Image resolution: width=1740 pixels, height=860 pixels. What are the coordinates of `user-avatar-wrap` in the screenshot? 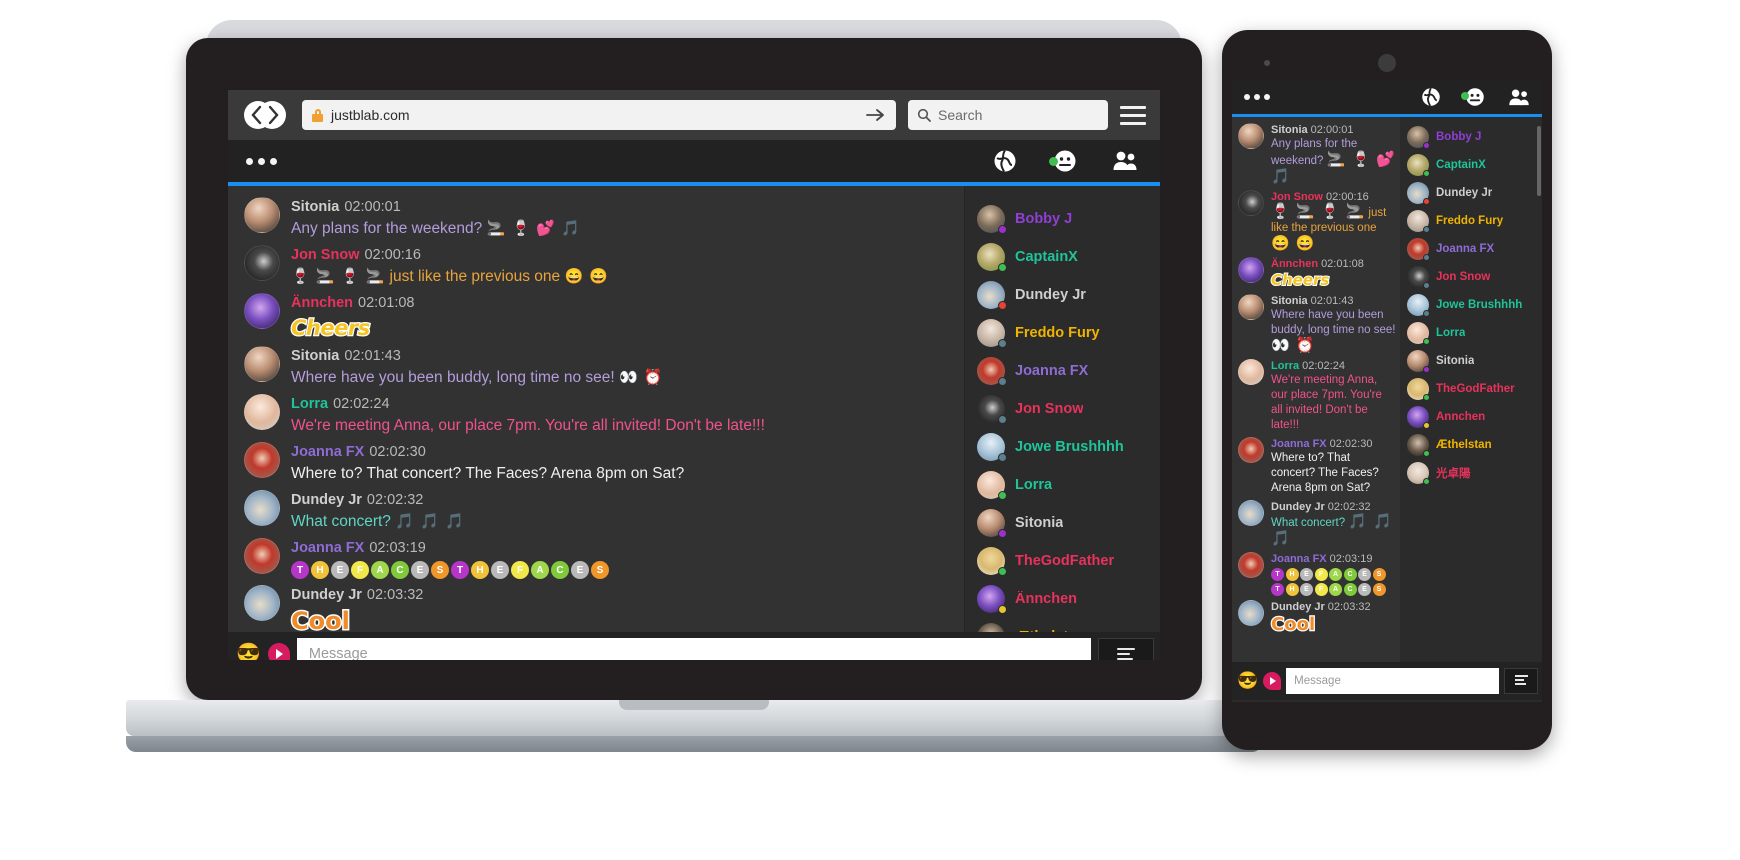 It's located at (992, 485).